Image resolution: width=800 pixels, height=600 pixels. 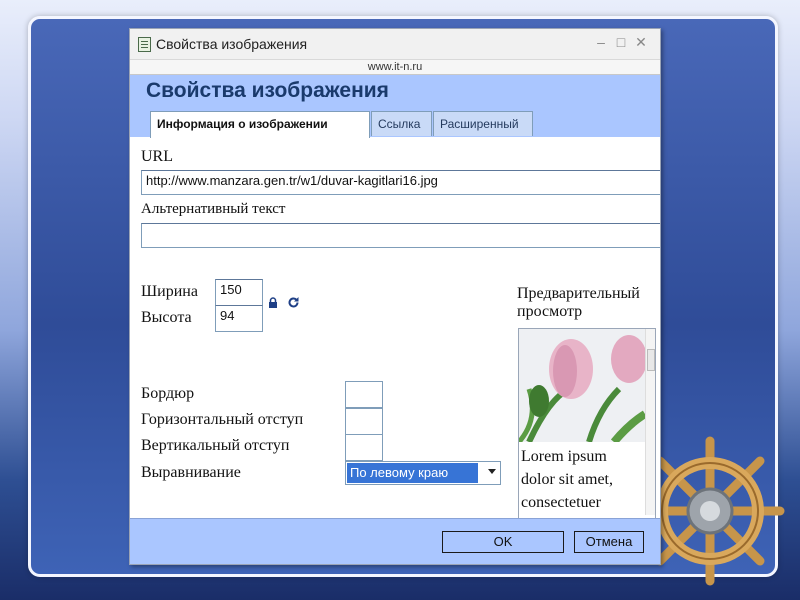 I want to click on preview-label: Предварительный просмотр, so click(x=578, y=303).